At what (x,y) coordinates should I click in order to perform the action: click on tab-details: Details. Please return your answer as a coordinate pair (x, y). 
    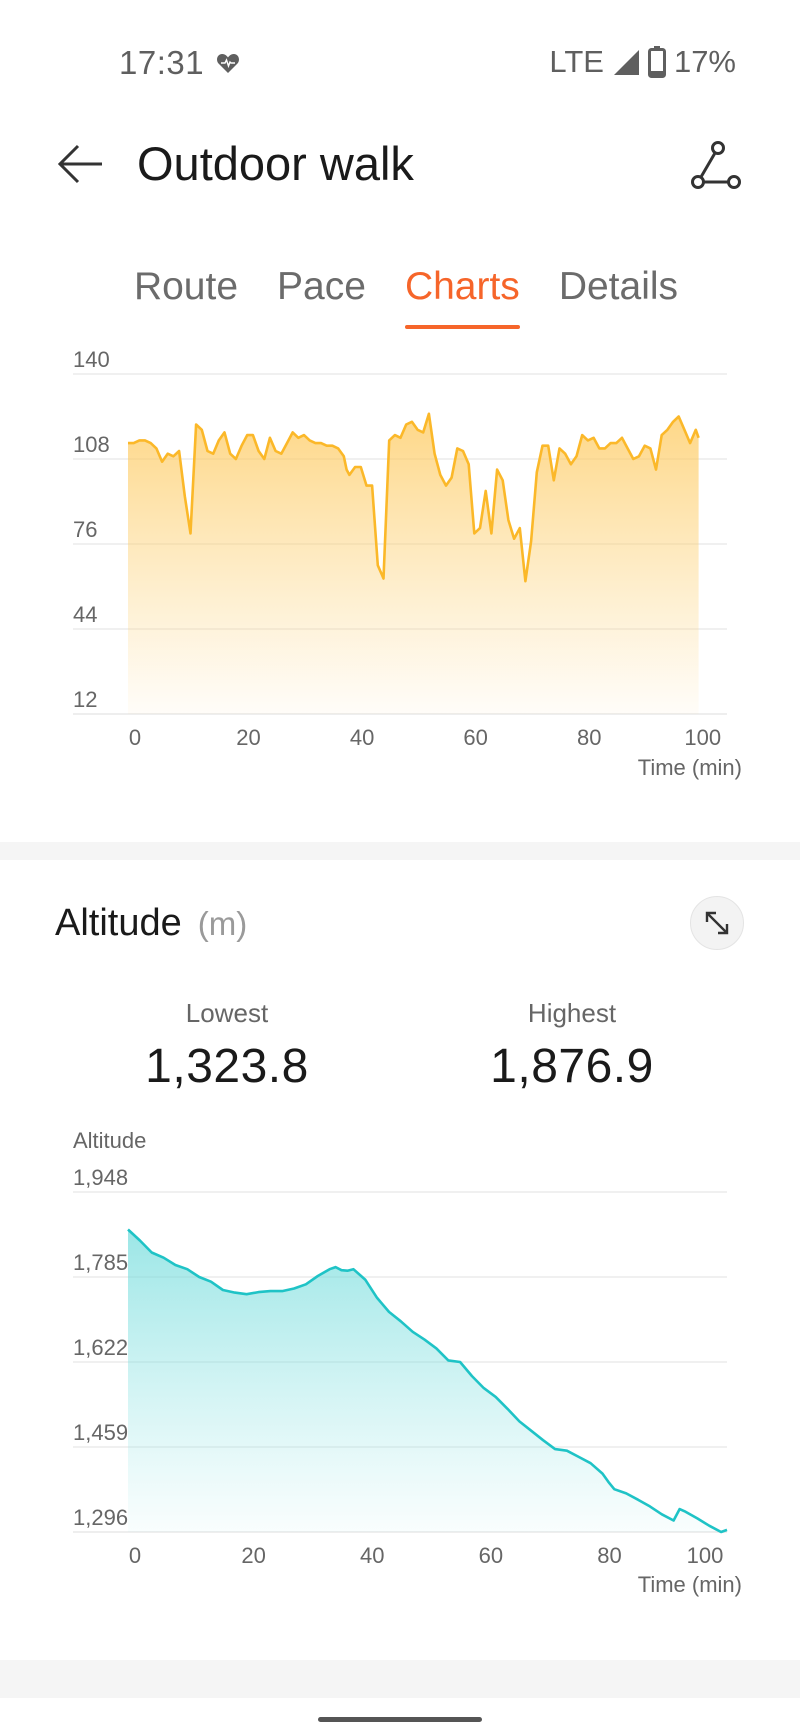
    Looking at the image, I should click on (618, 300).